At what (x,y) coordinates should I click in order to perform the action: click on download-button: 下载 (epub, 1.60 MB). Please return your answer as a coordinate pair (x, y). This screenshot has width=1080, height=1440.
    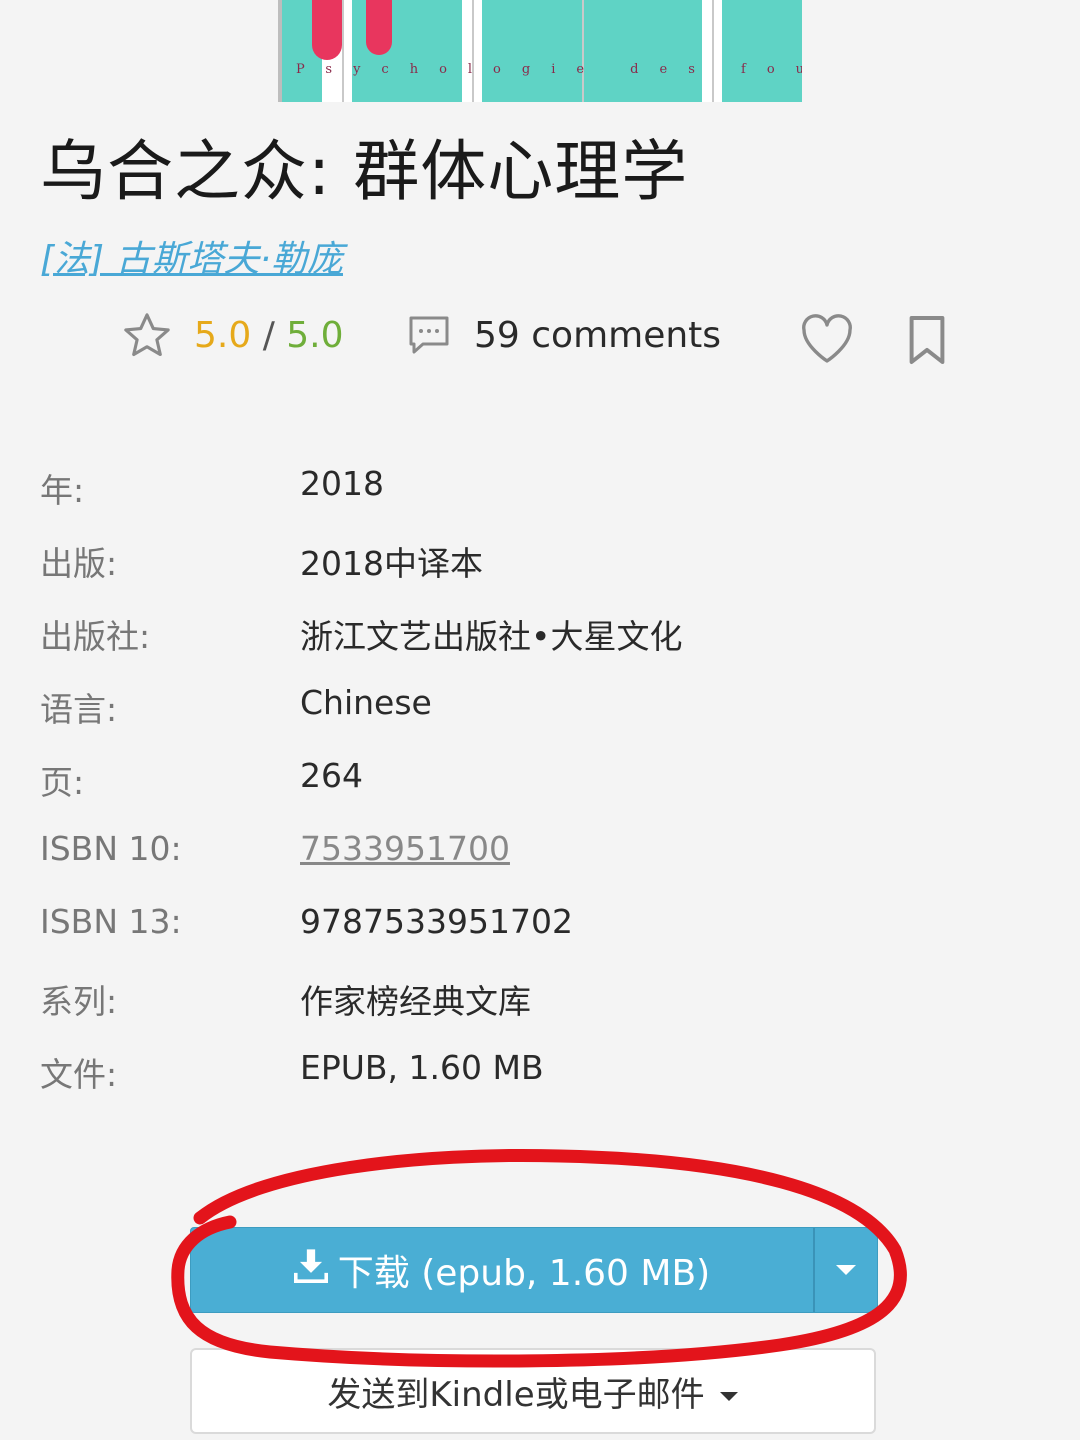
    Looking at the image, I should click on (502, 1270).